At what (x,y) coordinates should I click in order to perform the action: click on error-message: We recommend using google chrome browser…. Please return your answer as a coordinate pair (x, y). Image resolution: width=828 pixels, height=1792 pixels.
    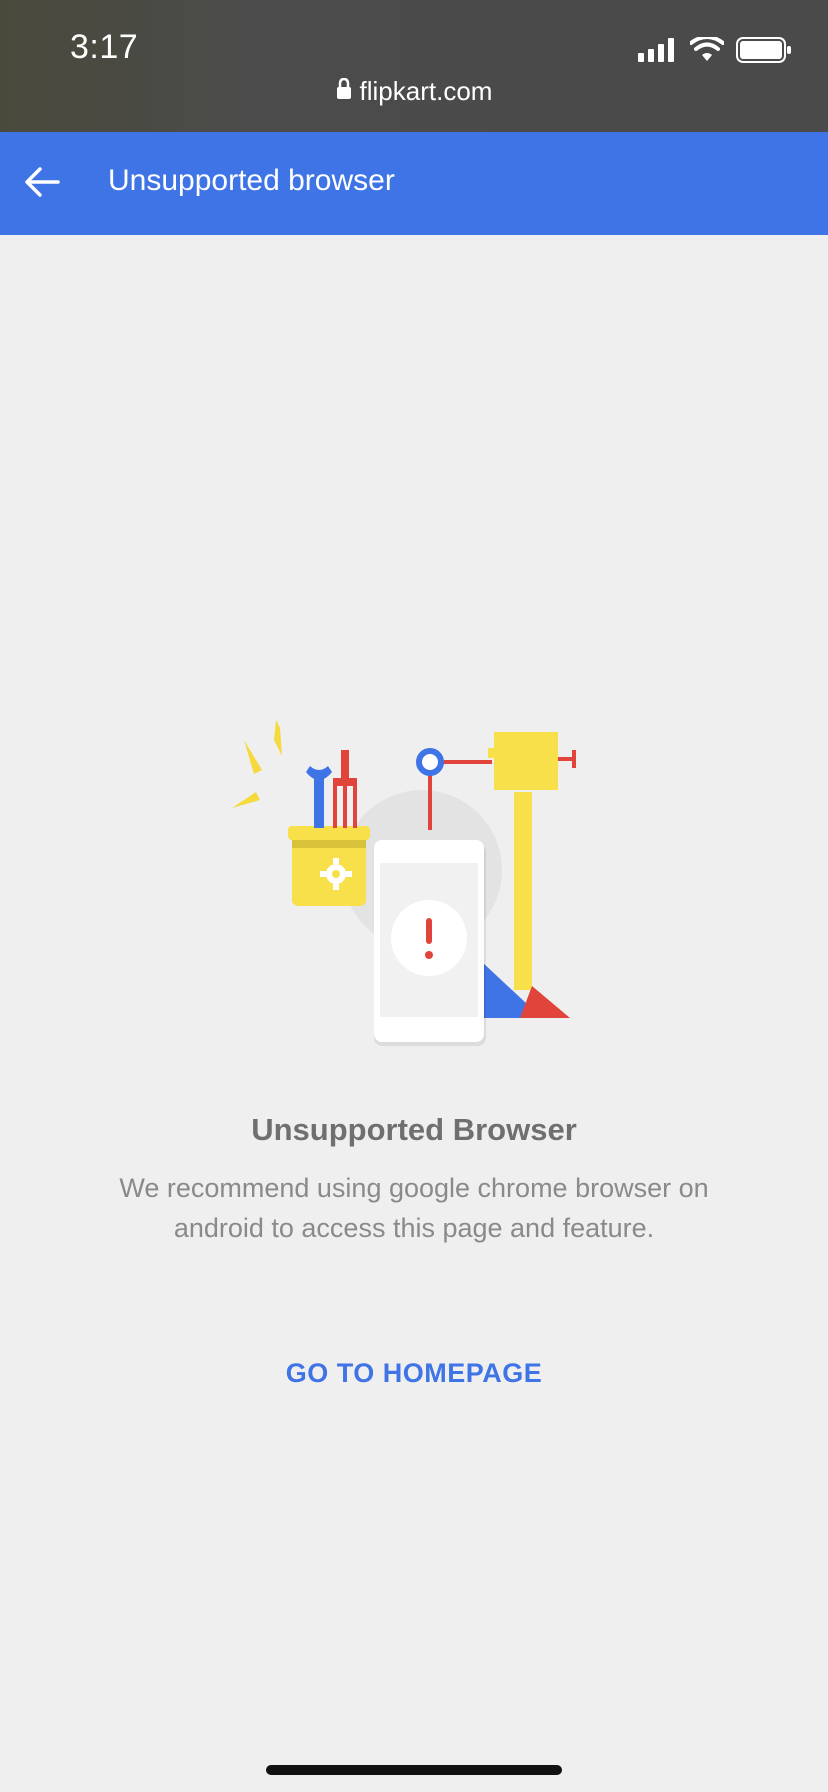
    Looking at the image, I should click on (414, 1208).